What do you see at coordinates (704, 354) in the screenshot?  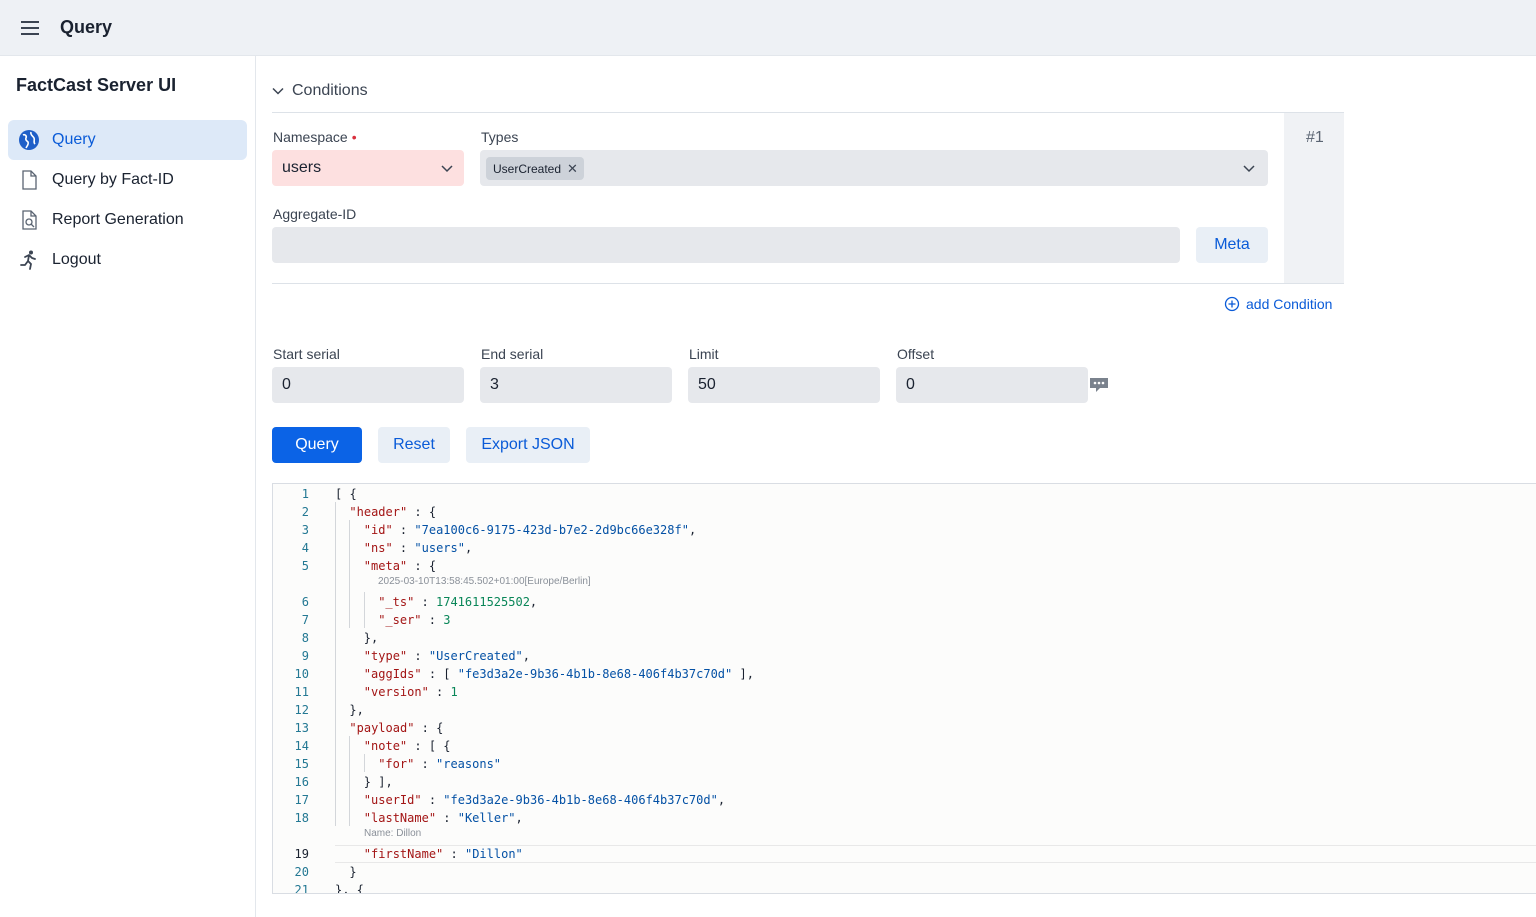 I see `limit-label: Limit` at bounding box center [704, 354].